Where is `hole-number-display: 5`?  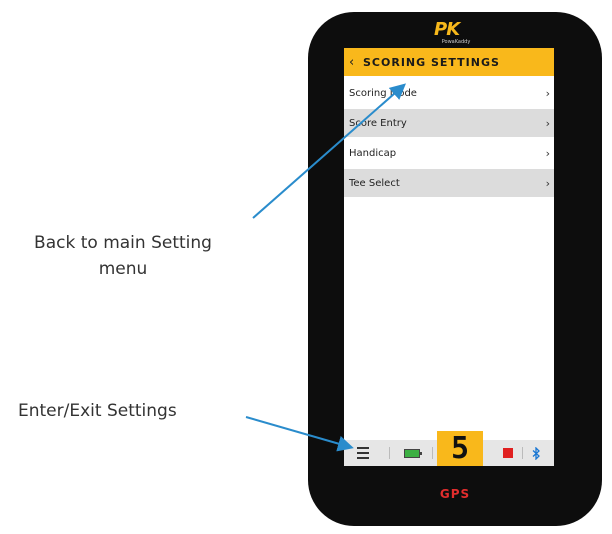 hole-number-display: 5 is located at coordinates (460, 448).